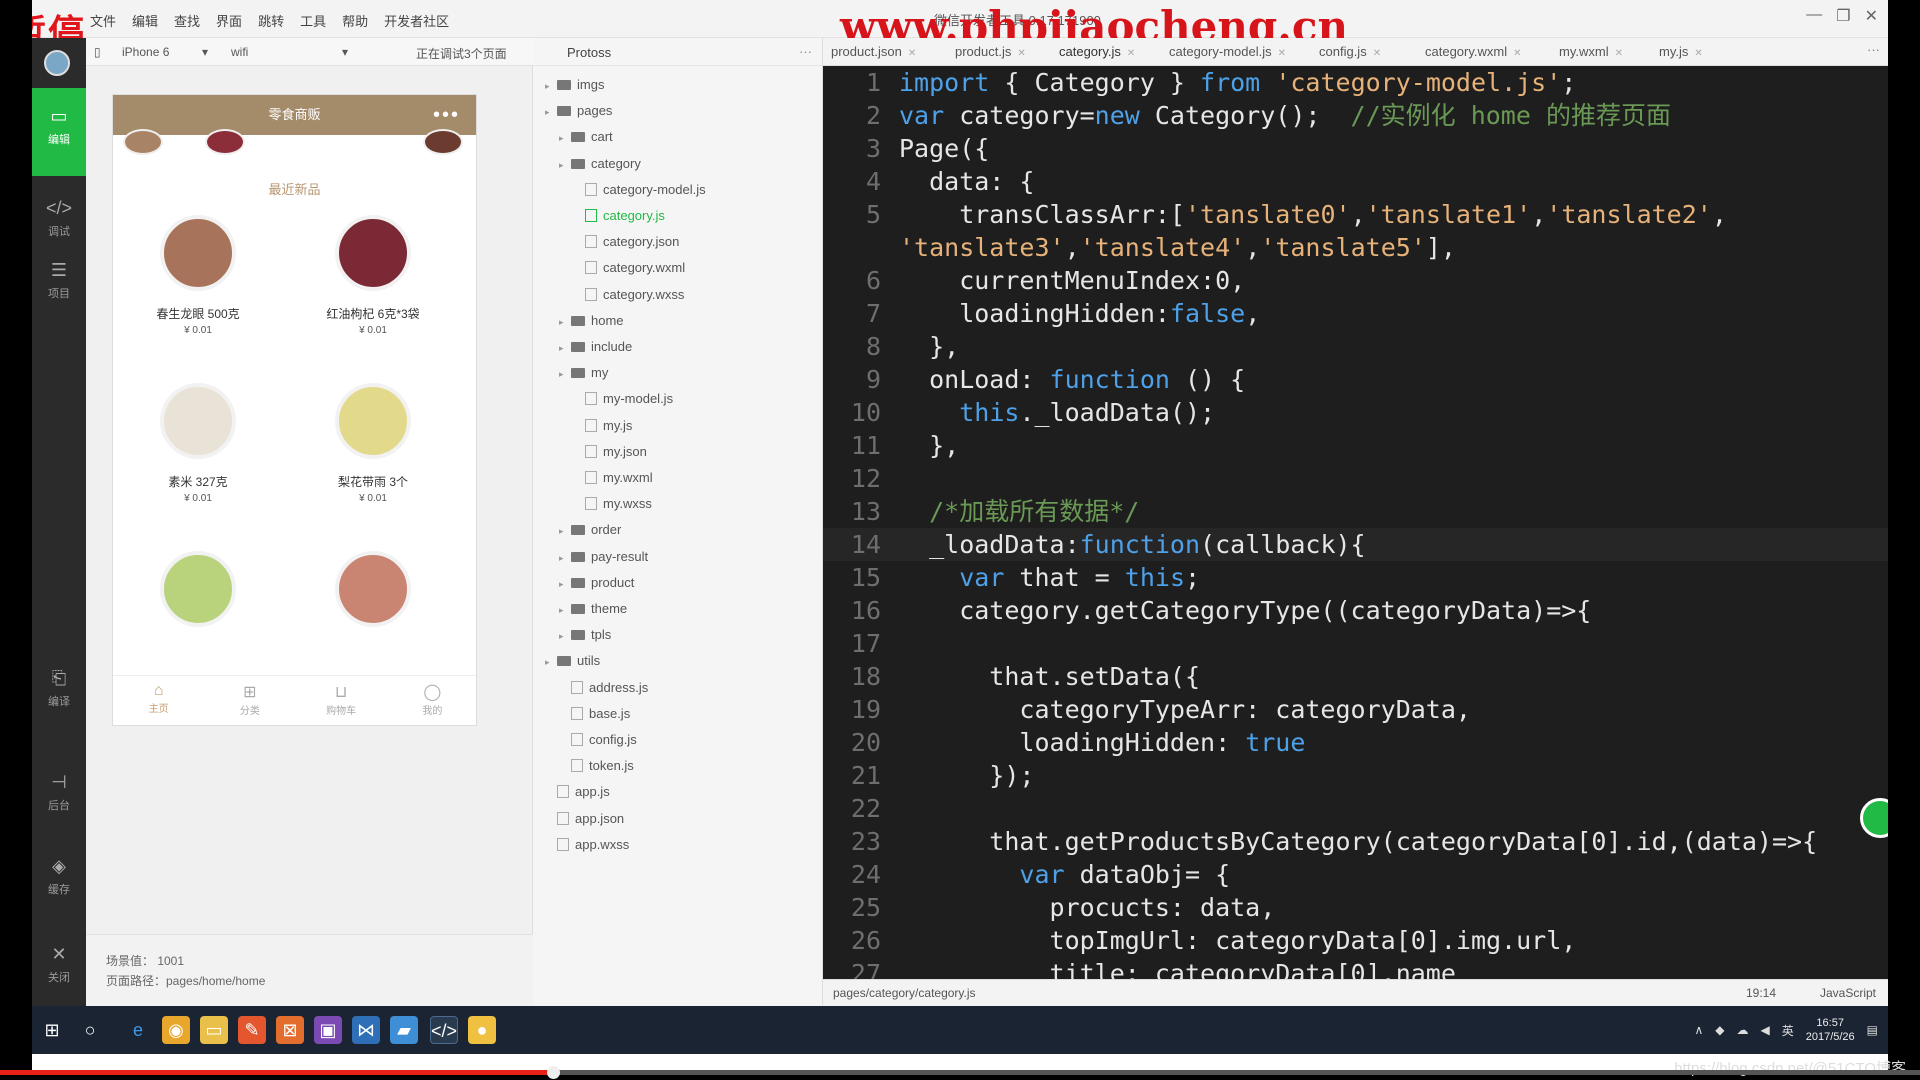 This screenshot has height=1080, width=1920. Describe the element at coordinates (578, 111) in the screenshot. I see `tree-folder: ▸ pages` at that location.